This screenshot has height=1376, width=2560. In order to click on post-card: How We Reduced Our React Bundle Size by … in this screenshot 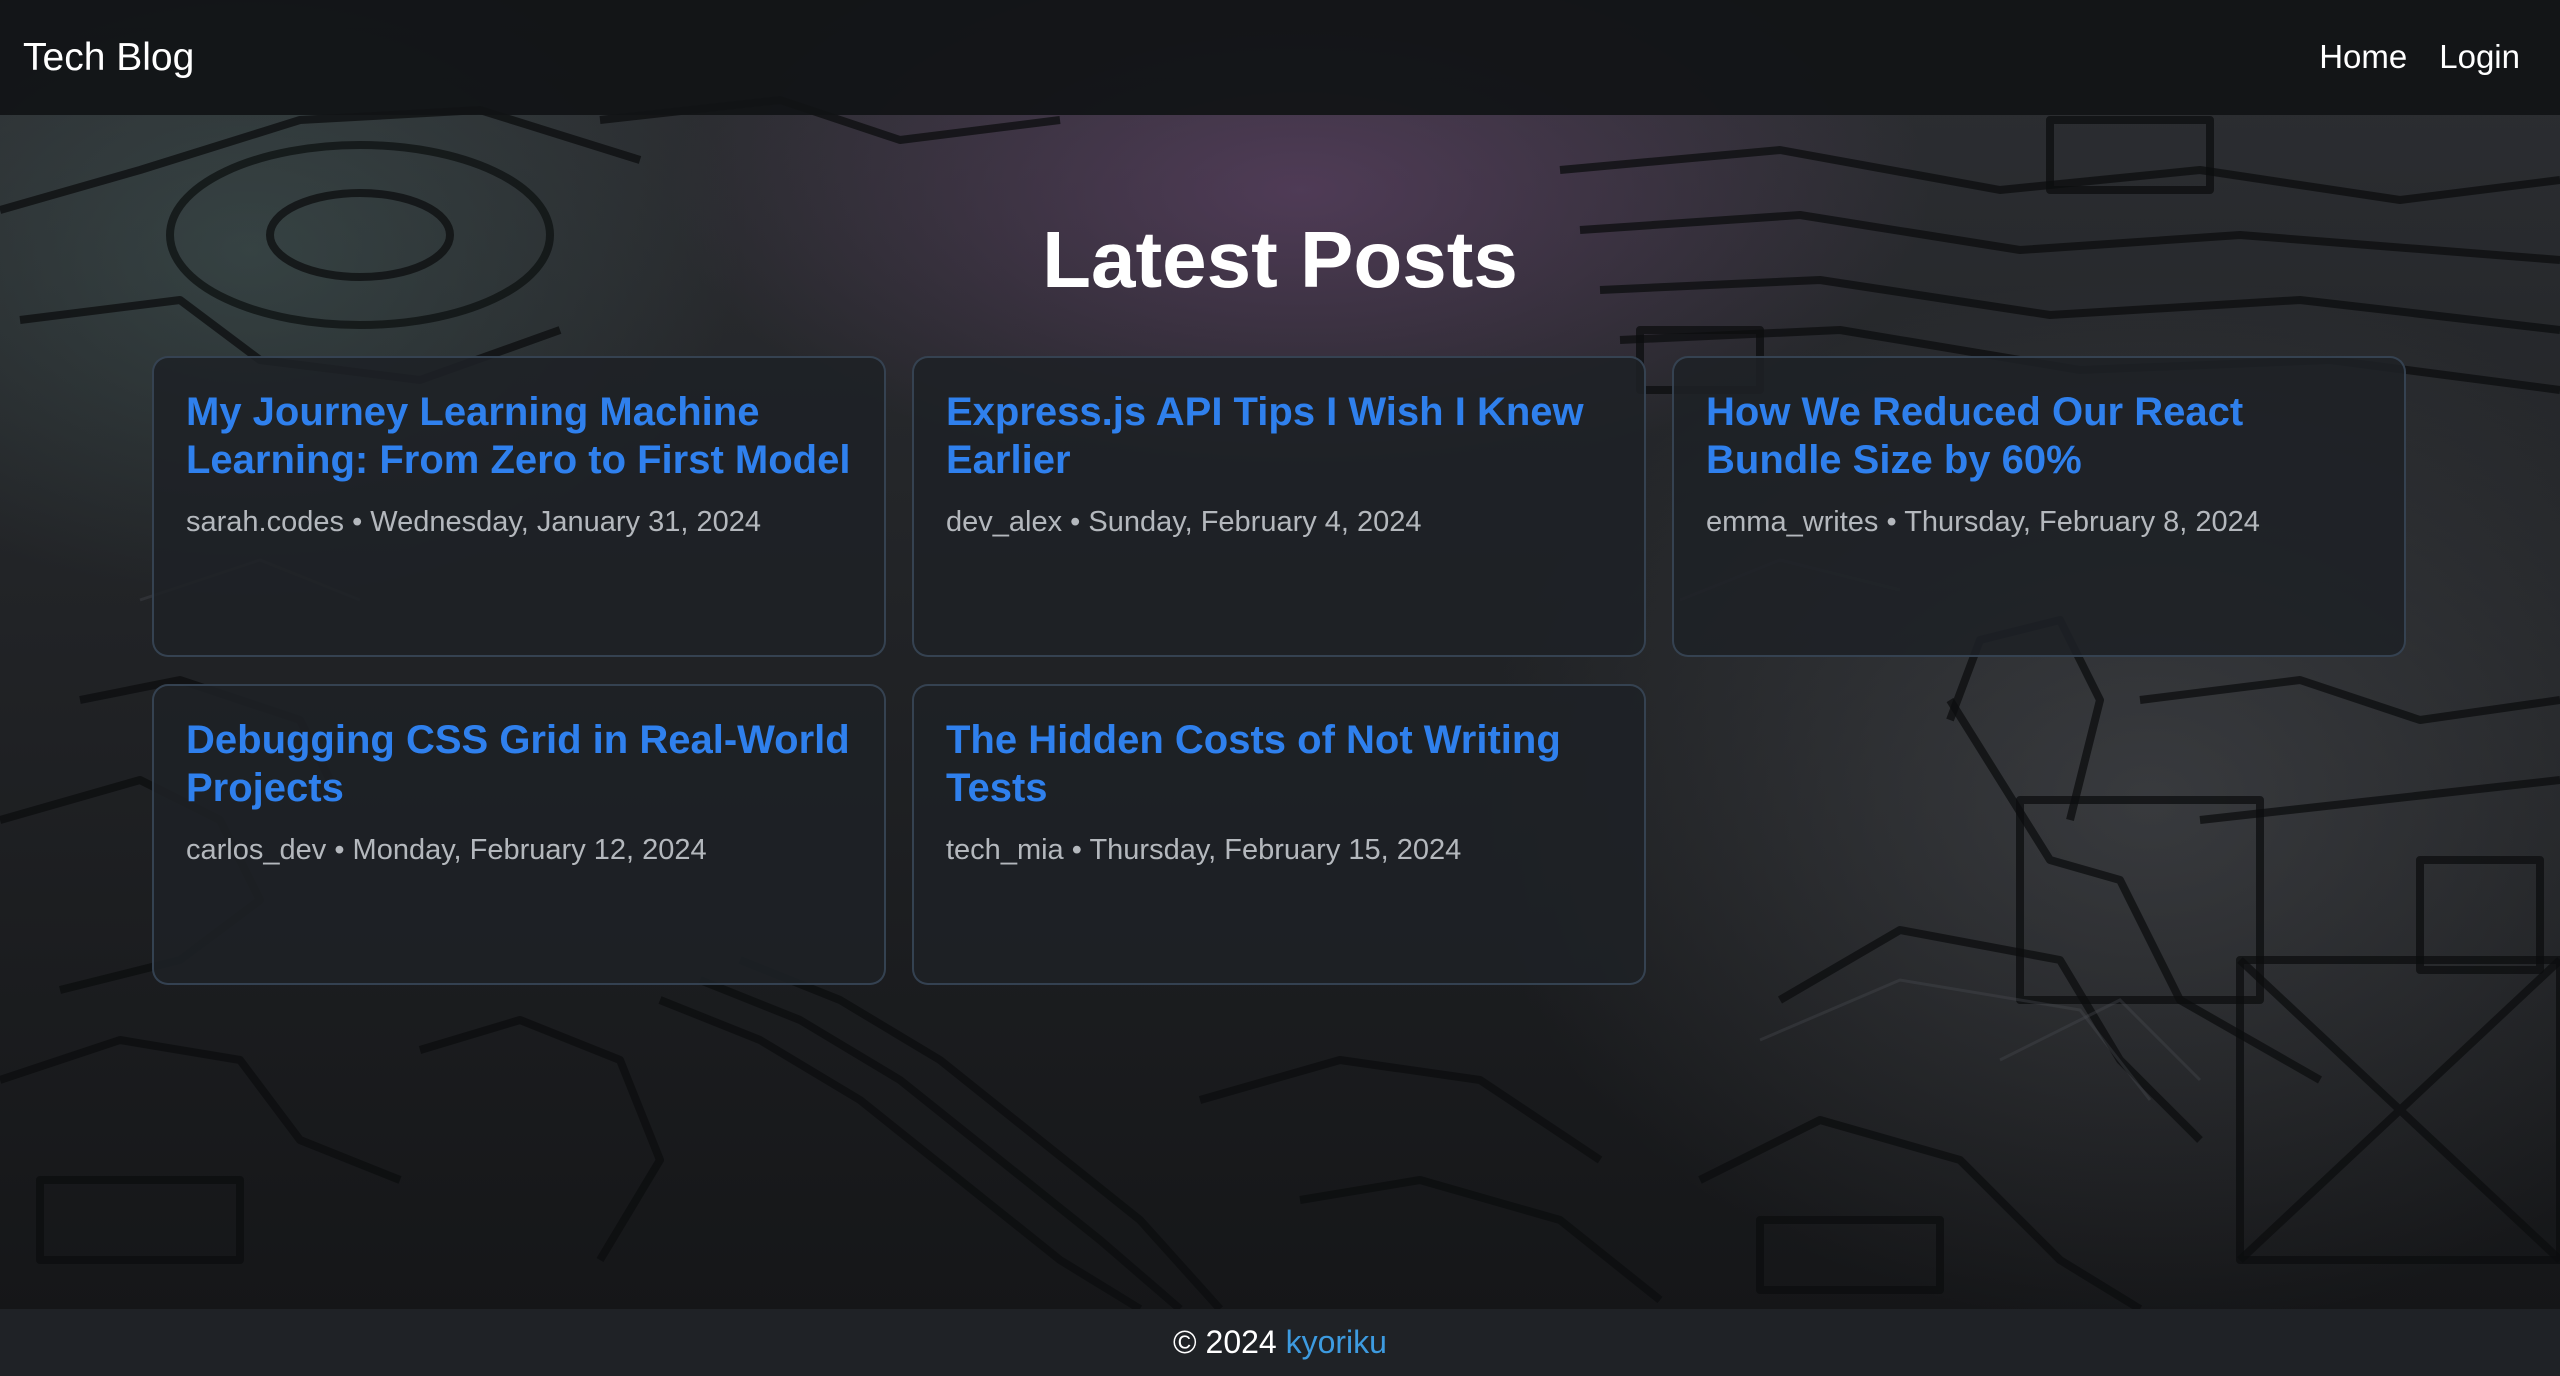, I will do `click(2039, 506)`.